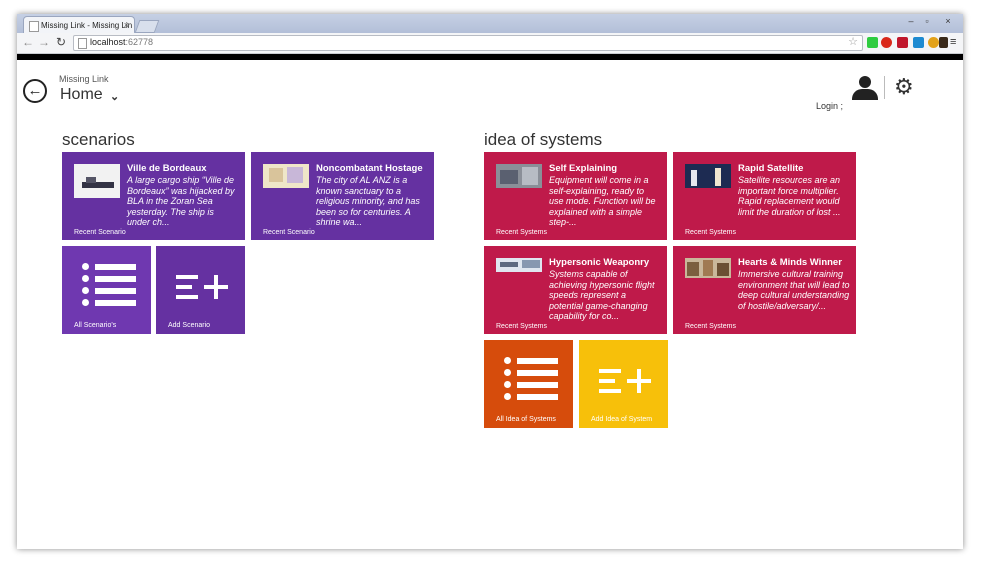  Describe the element at coordinates (948, 21) in the screenshot. I see `close-window-button: ×` at that location.